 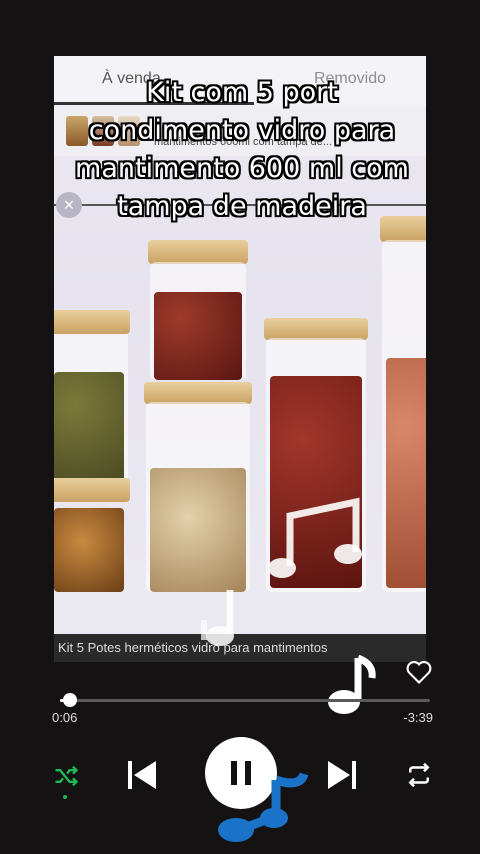 What do you see at coordinates (245, 700) in the screenshot?
I see `progress-track` at bounding box center [245, 700].